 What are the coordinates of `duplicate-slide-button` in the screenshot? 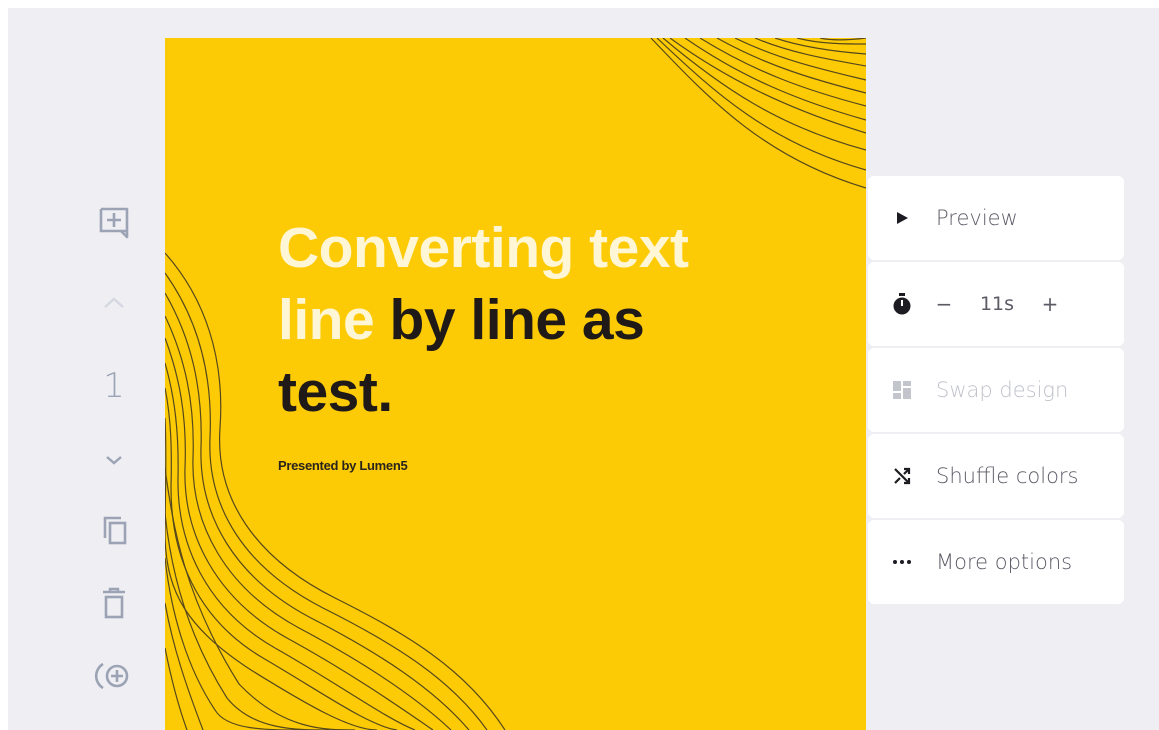 It's located at (114, 530).